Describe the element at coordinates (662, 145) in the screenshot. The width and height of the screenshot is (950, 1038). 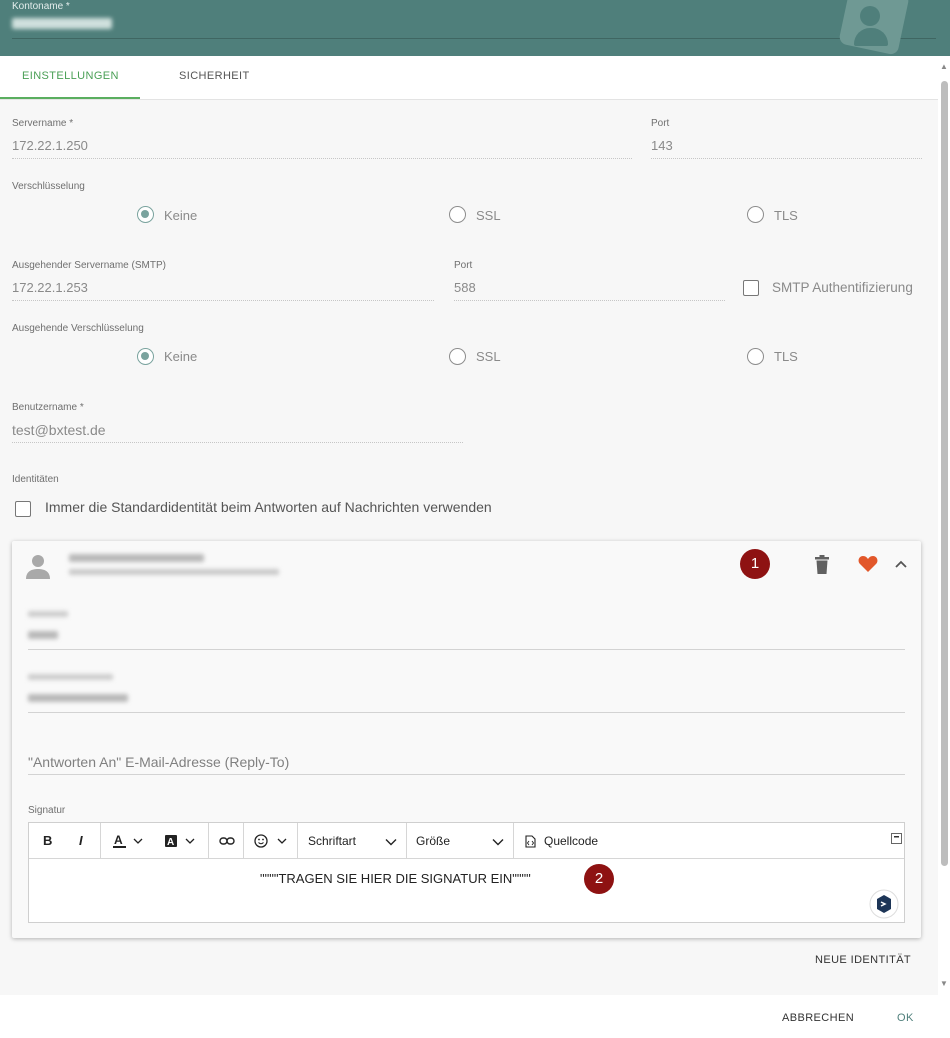
I see `port-field: 143` at that location.